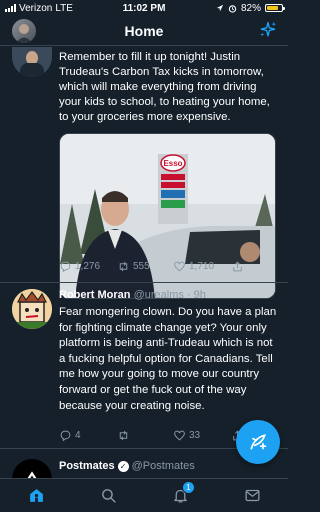  I want to click on status-right: 82%, so click(250, 8).